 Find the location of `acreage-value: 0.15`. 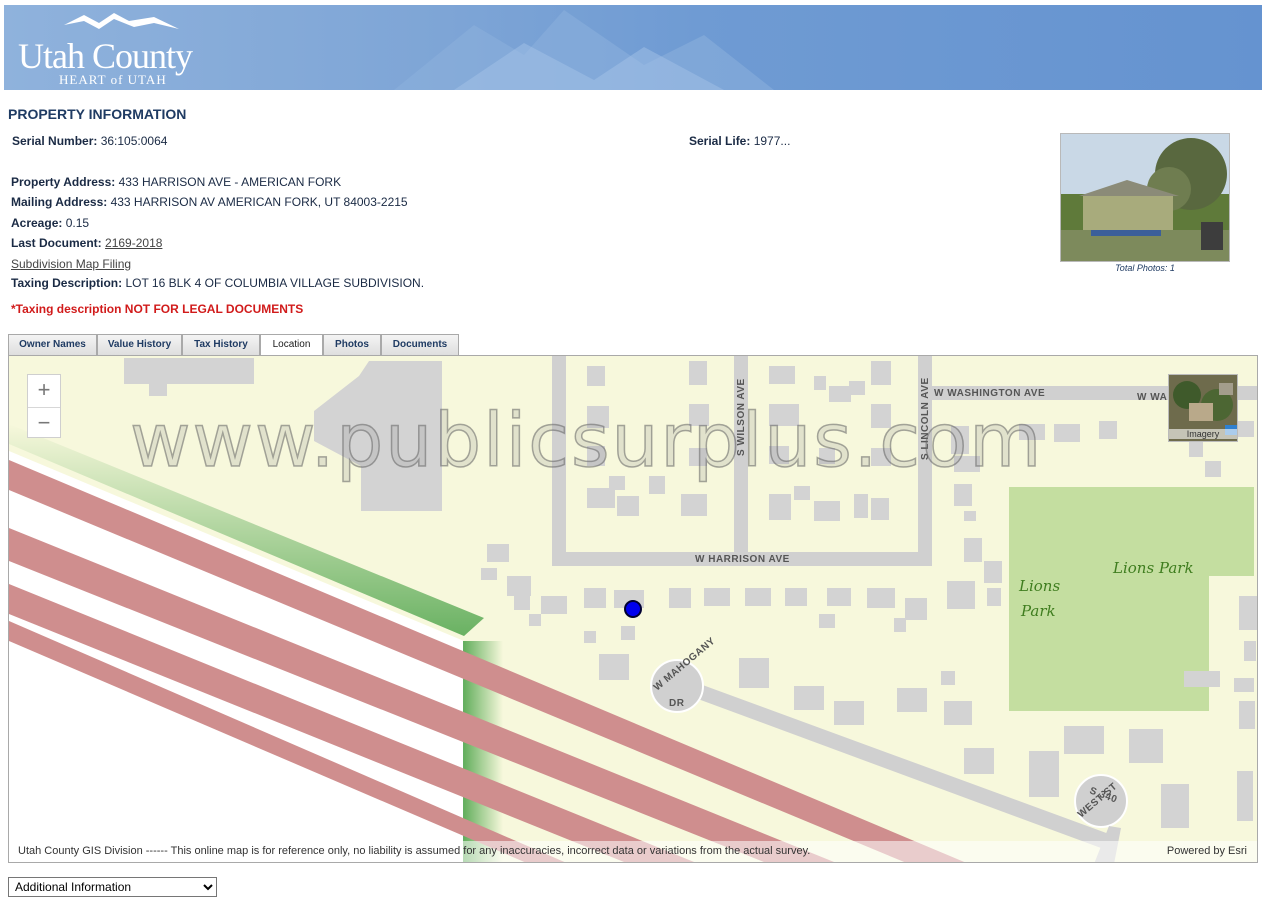

acreage-value: 0.15 is located at coordinates (77, 223).